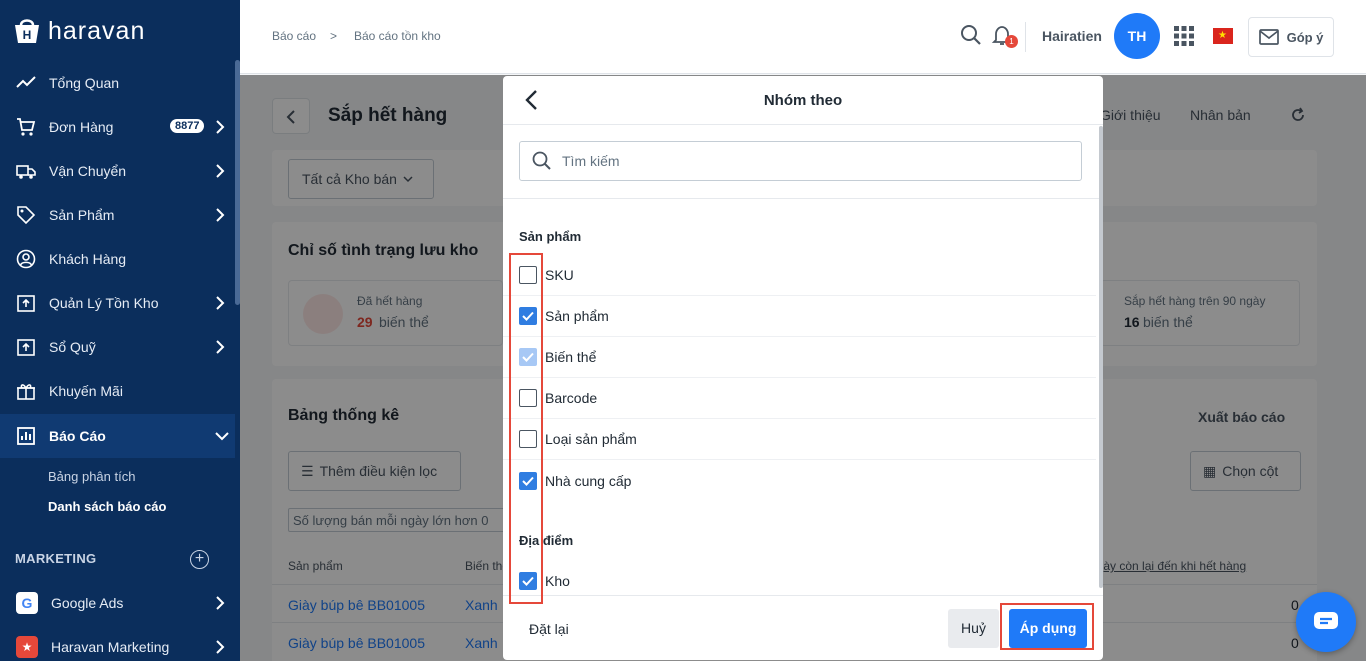  I want to click on checkbox-product-type, so click(528, 439).